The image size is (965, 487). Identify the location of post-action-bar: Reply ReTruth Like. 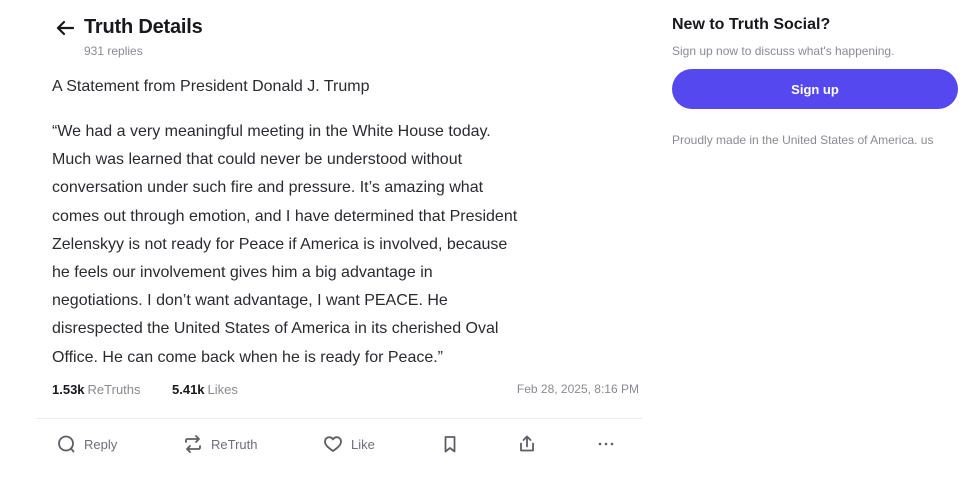
(339, 444).